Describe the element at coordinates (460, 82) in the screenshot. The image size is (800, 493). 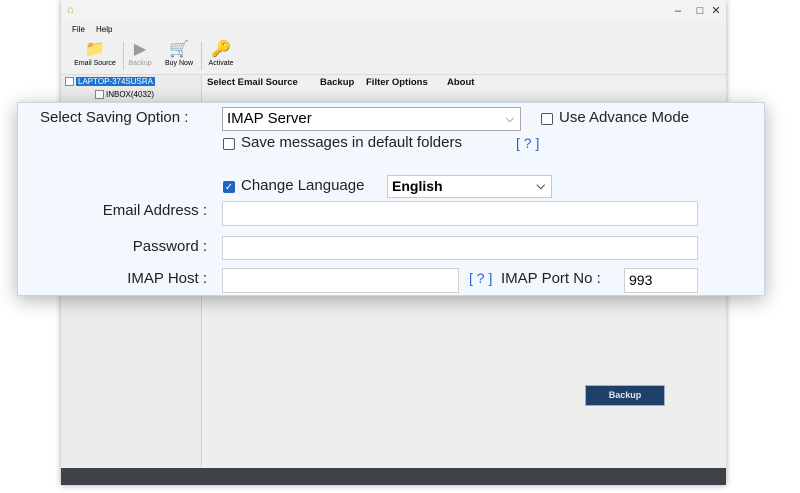
I see `tab-about: About` at that location.